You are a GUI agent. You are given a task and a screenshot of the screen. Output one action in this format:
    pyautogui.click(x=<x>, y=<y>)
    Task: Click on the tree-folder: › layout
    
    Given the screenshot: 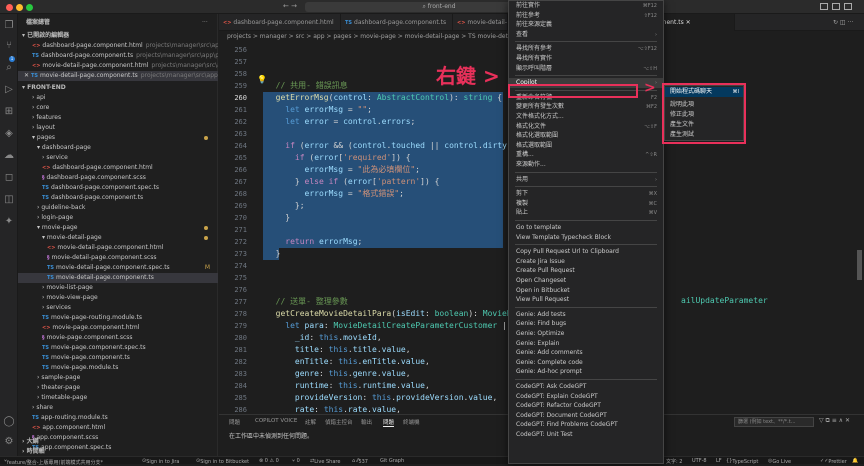 What is the action you would take?
    pyautogui.click(x=118, y=128)
    